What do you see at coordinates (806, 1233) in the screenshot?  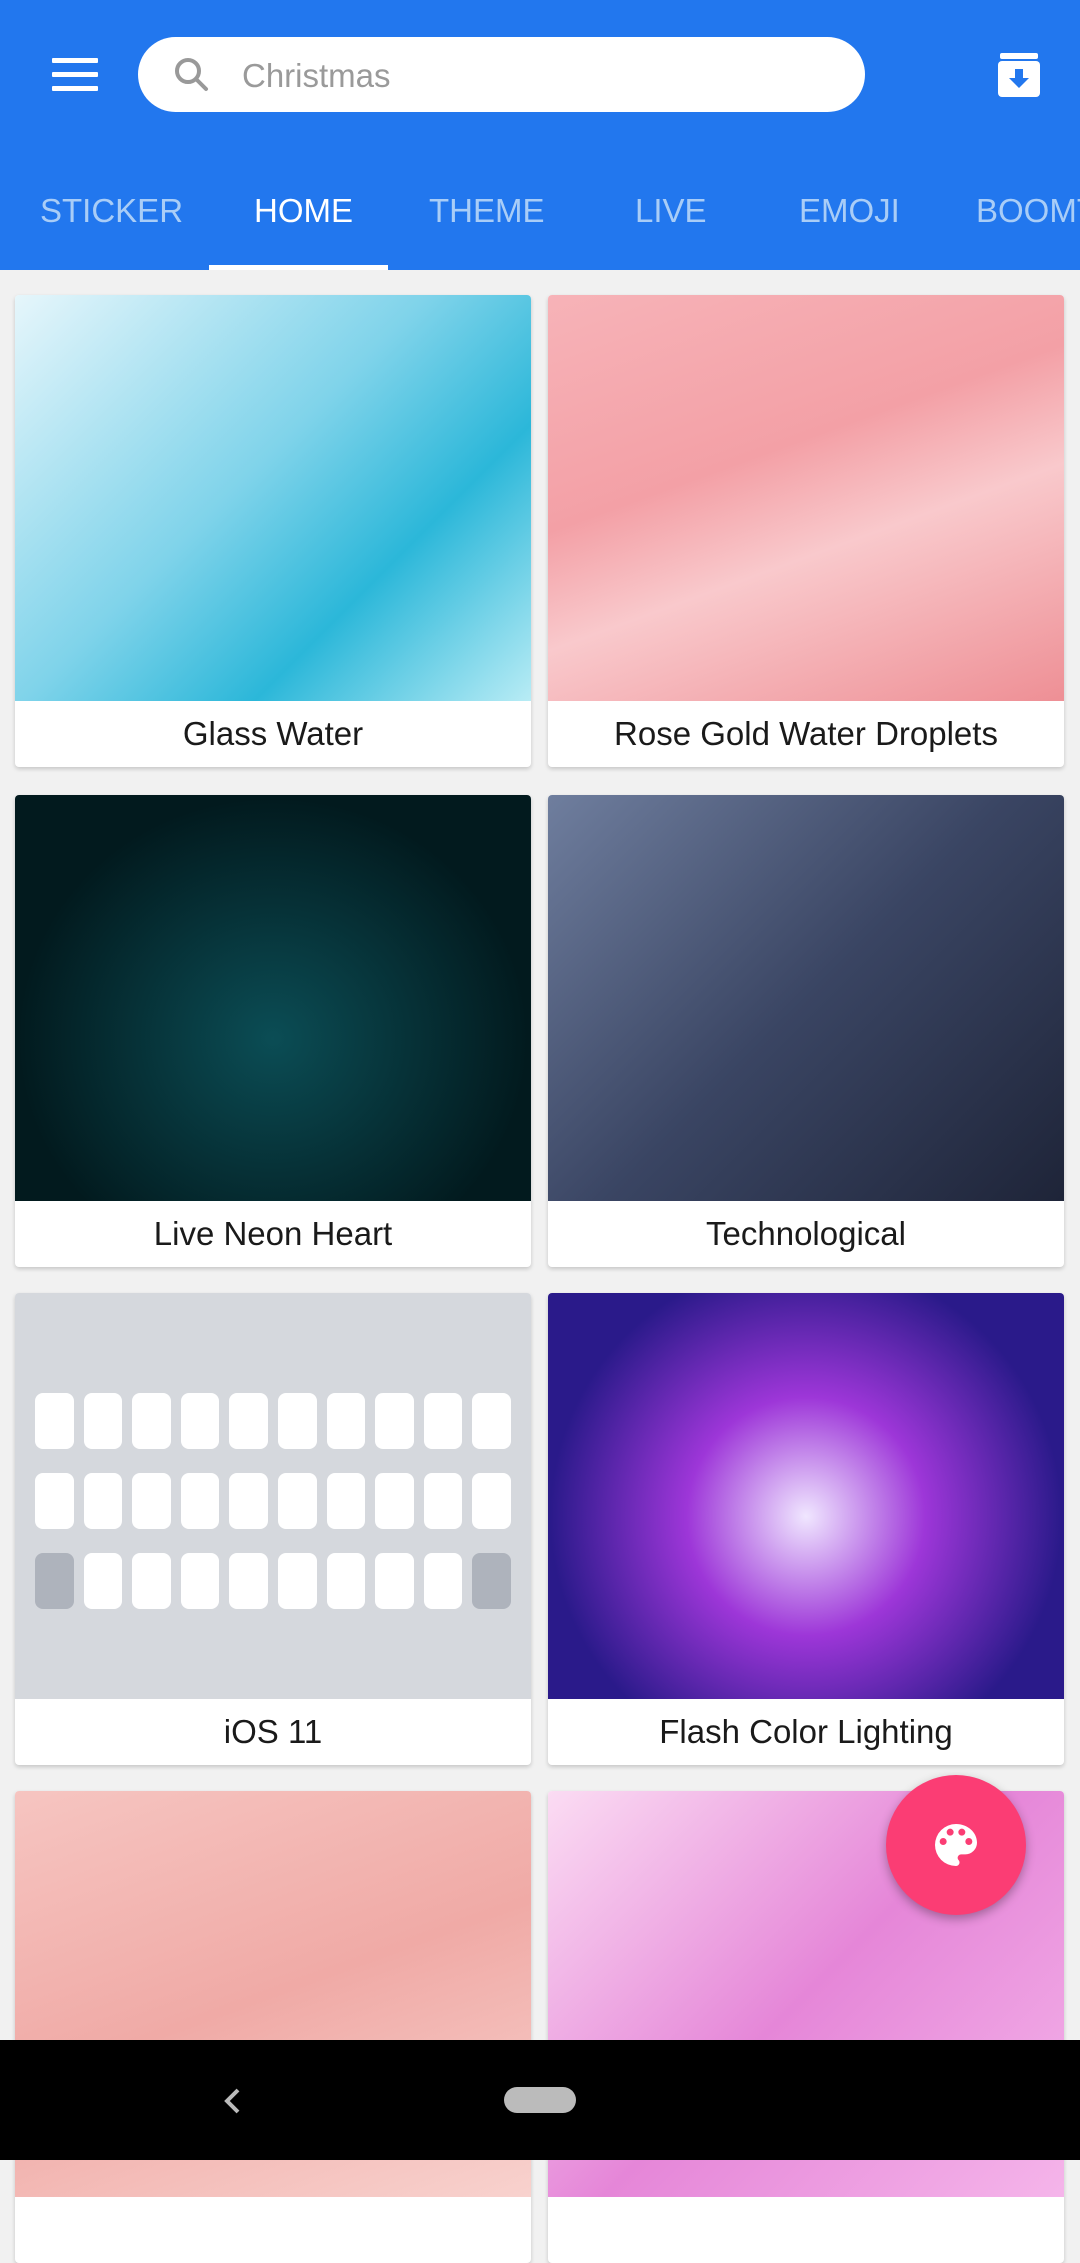 I see `theme-title: Technological` at bounding box center [806, 1233].